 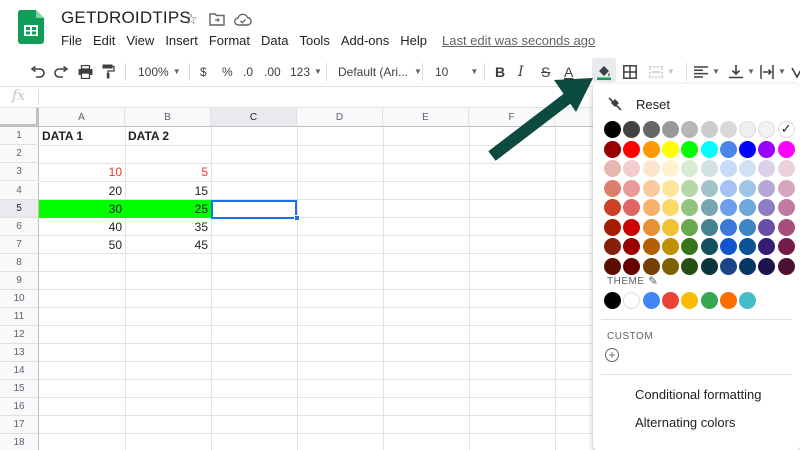 I want to click on menu-addons: Add-ons, so click(x=365, y=40).